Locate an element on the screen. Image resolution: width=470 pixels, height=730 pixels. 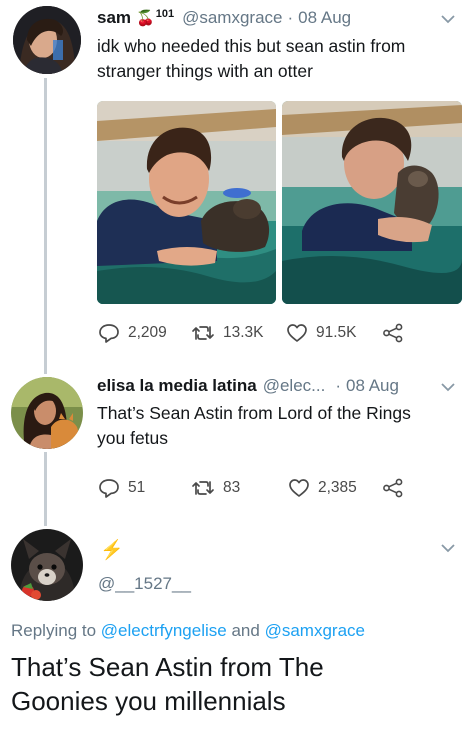
tweet1-text-line2: stranger things with an otter is located at coordinates (205, 71).